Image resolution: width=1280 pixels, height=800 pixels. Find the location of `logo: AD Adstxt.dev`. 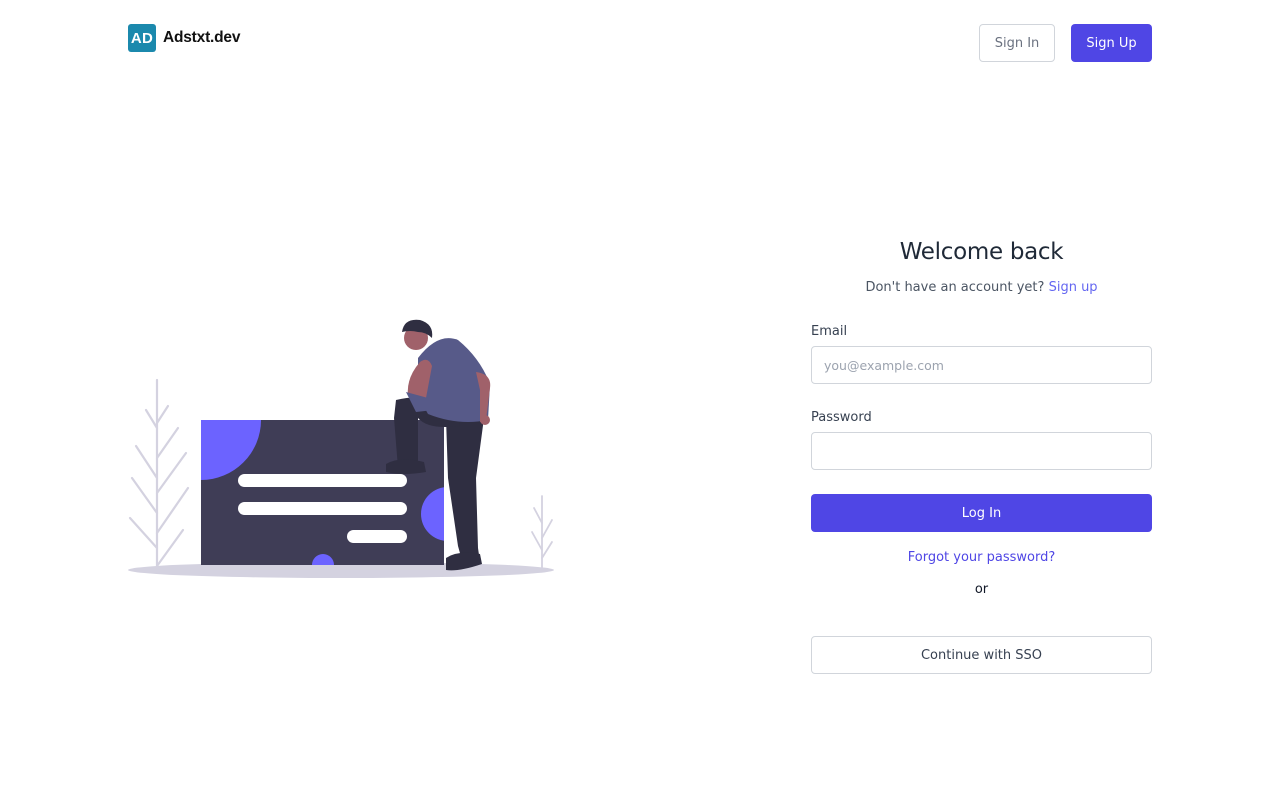

logo: AD Adstxt.dev is located at coordinates (184, 38).